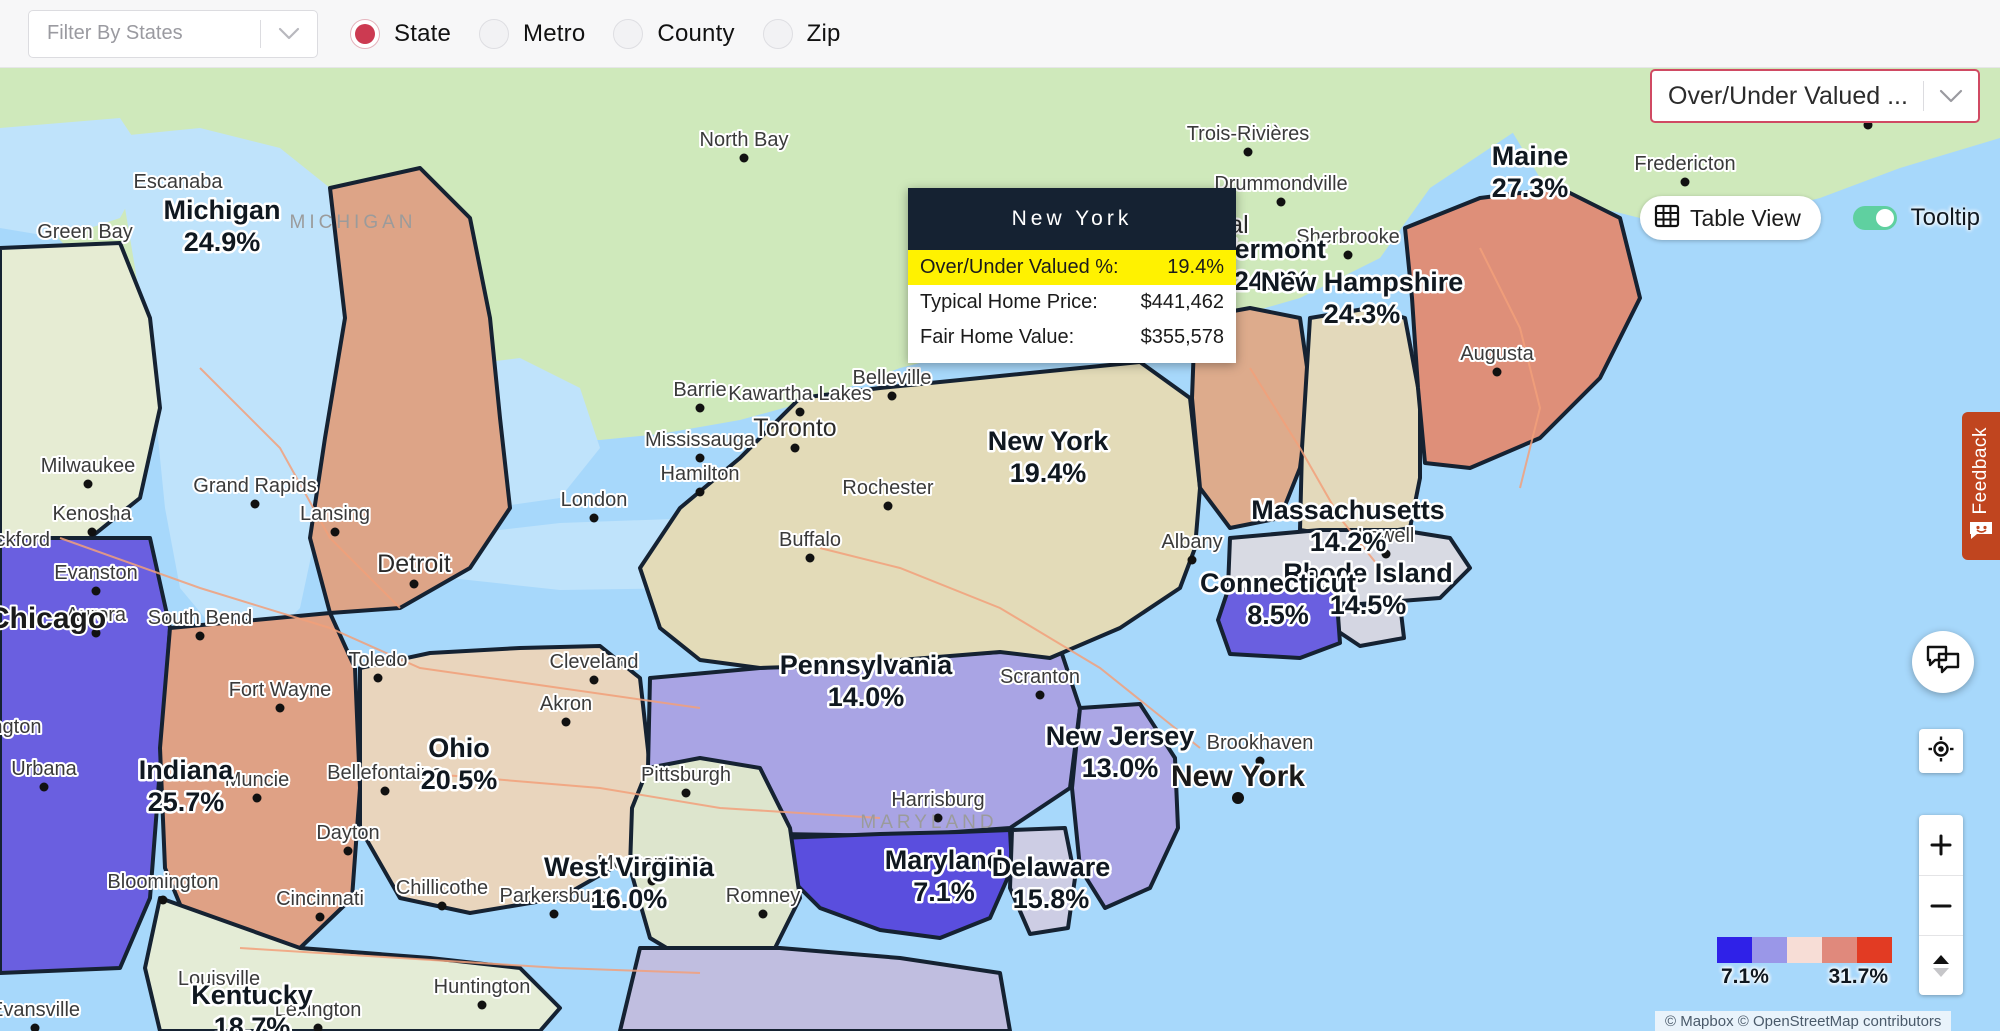 The image size is (2000, 1031). Describe the element at coordinates (1049, 441) in the screenshot. I see `state-name-label: New York` at that location.